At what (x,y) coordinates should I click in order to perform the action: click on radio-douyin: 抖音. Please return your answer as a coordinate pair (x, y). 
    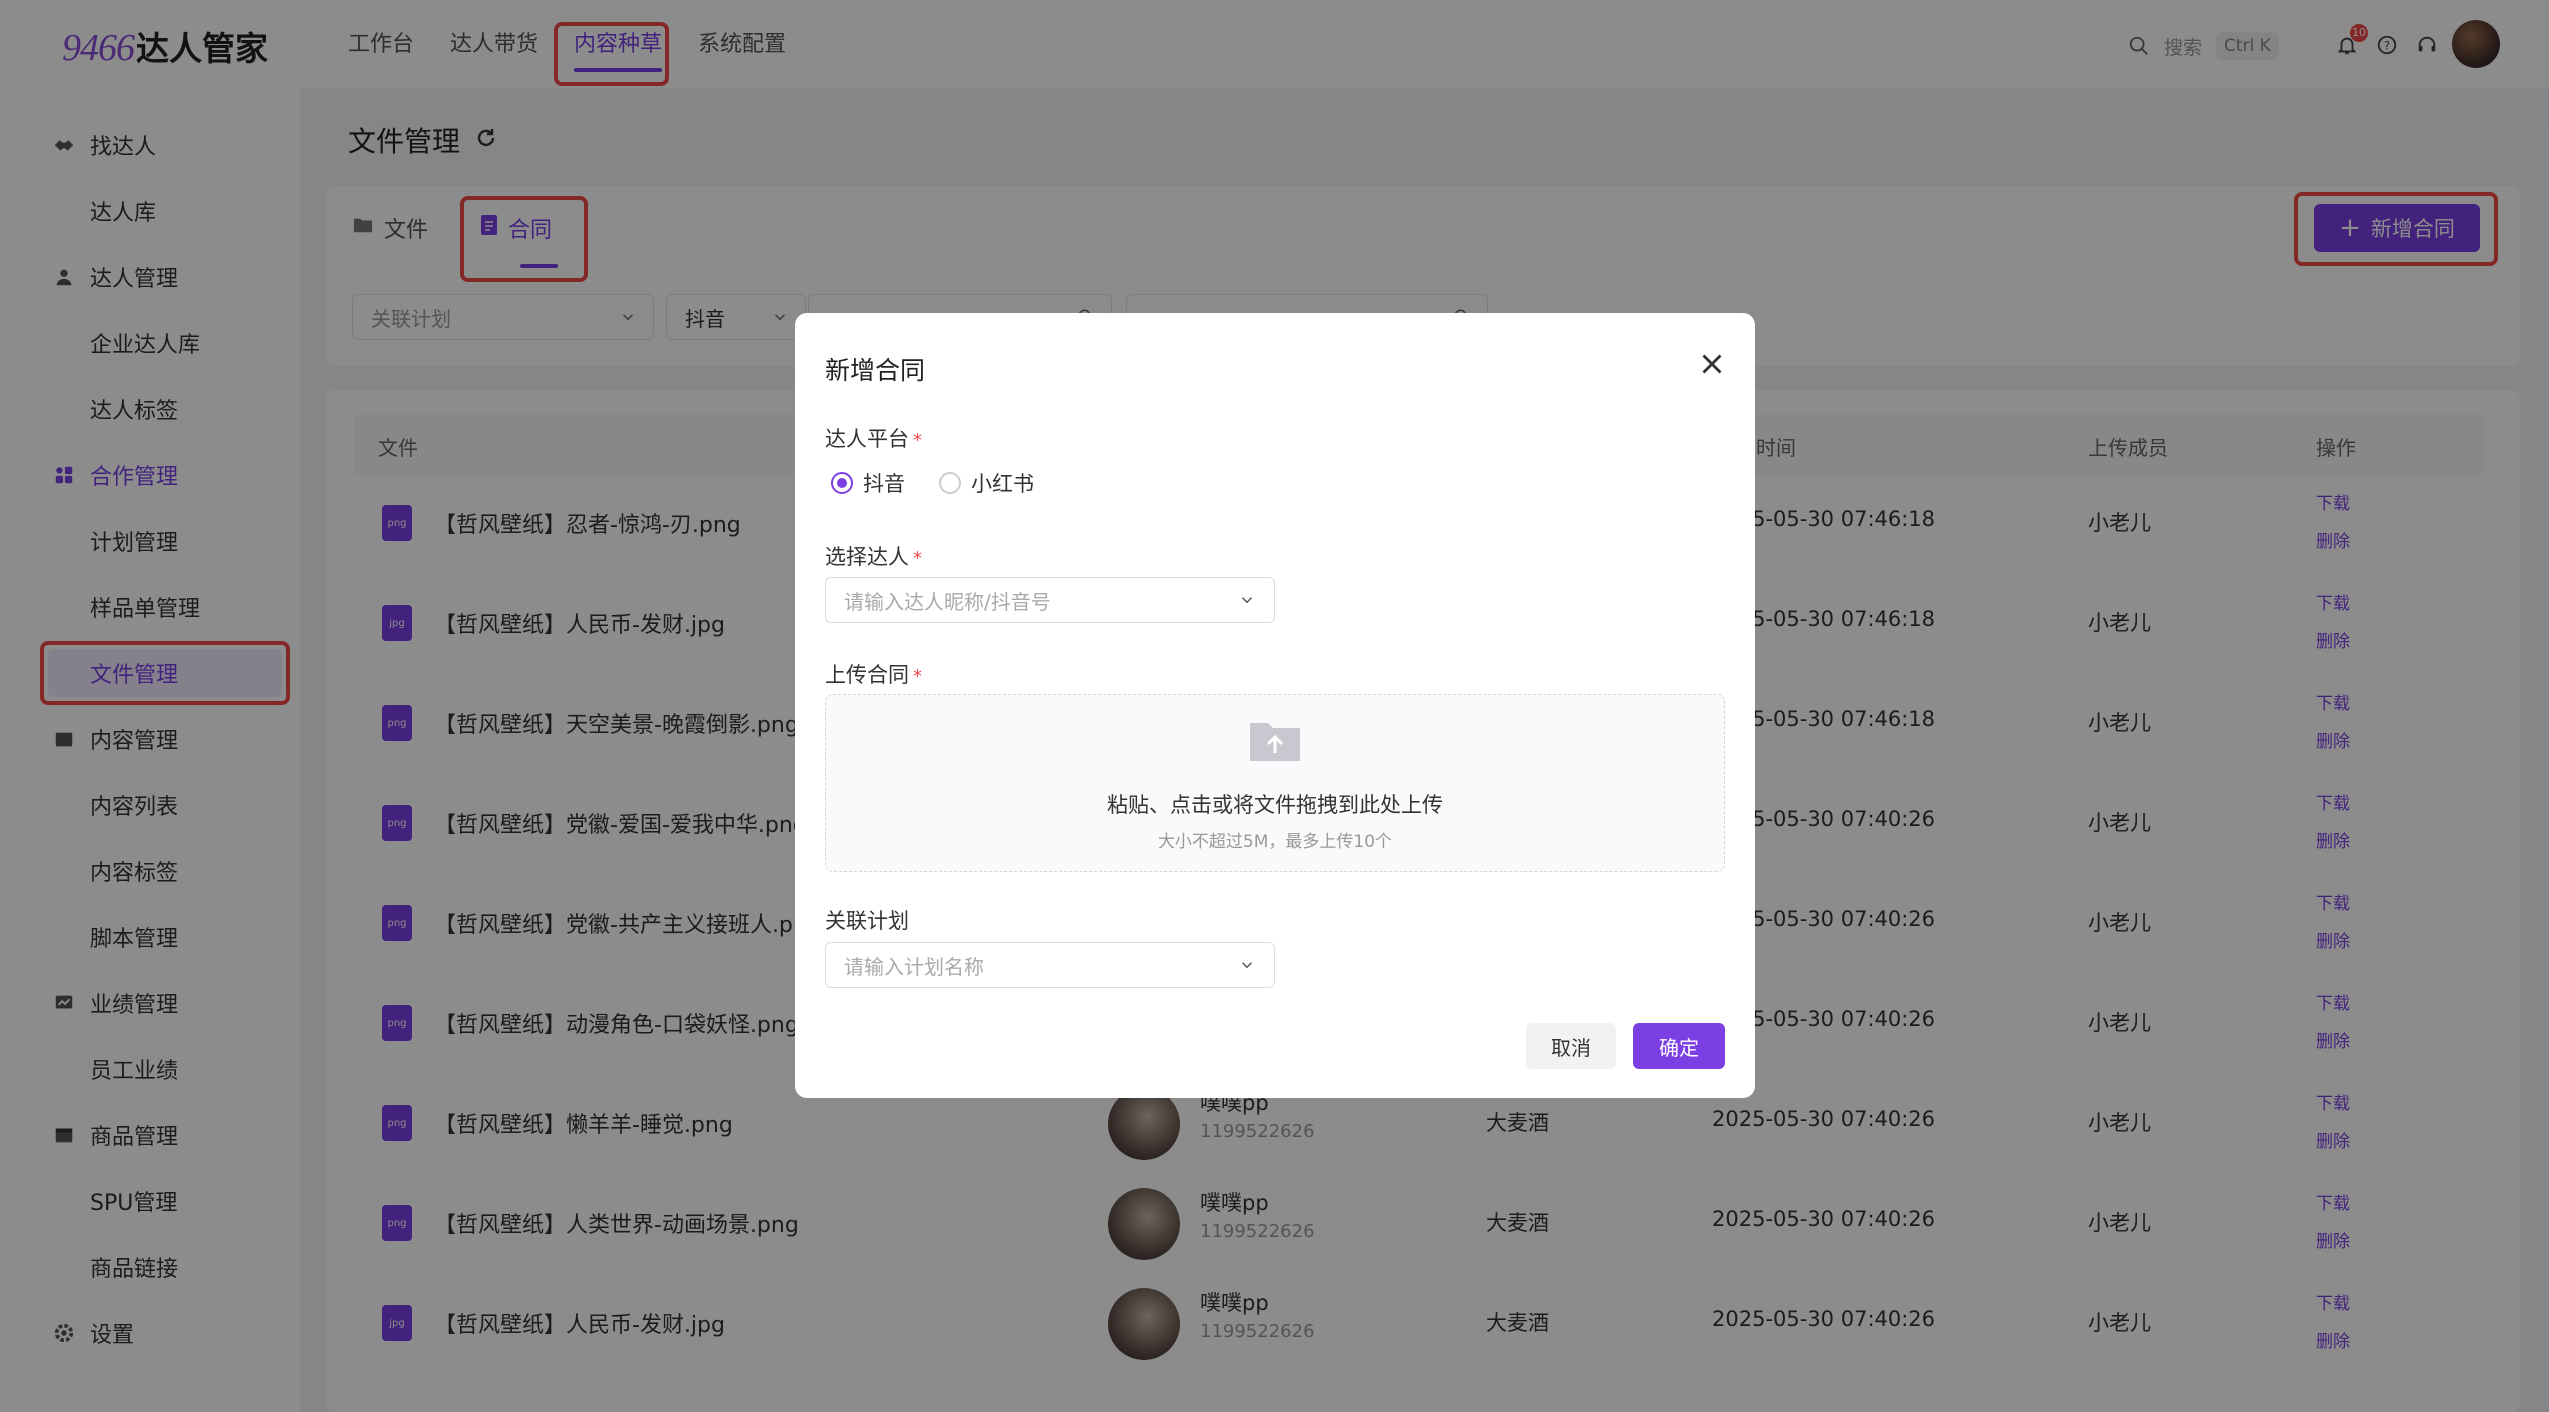
    Looking at the image, I should click on (868, 483).